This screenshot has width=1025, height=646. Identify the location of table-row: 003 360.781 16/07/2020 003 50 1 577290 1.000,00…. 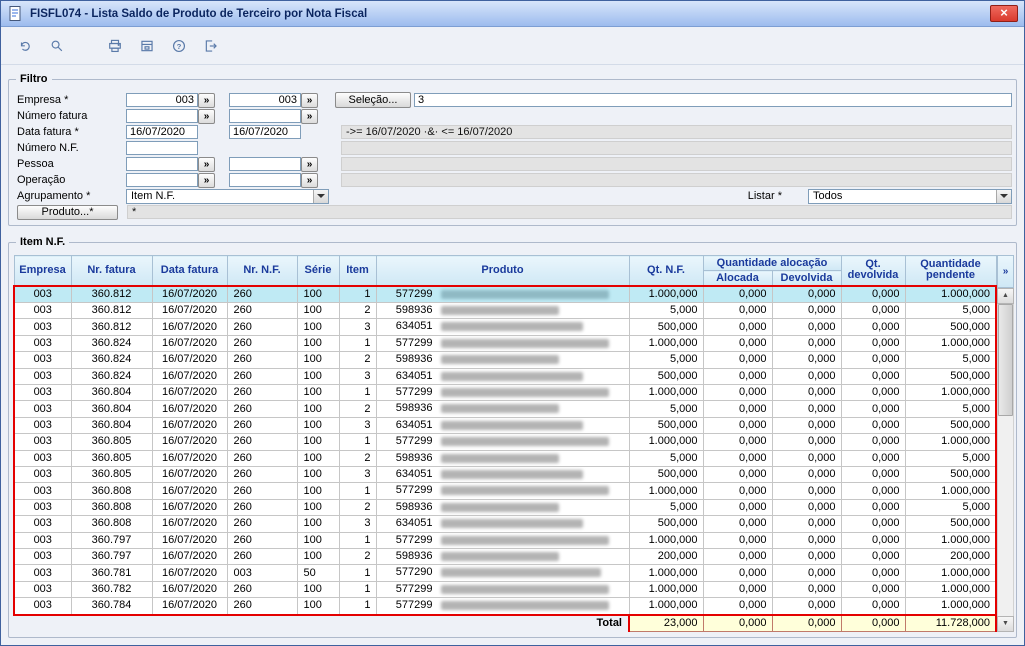
(505, 573).